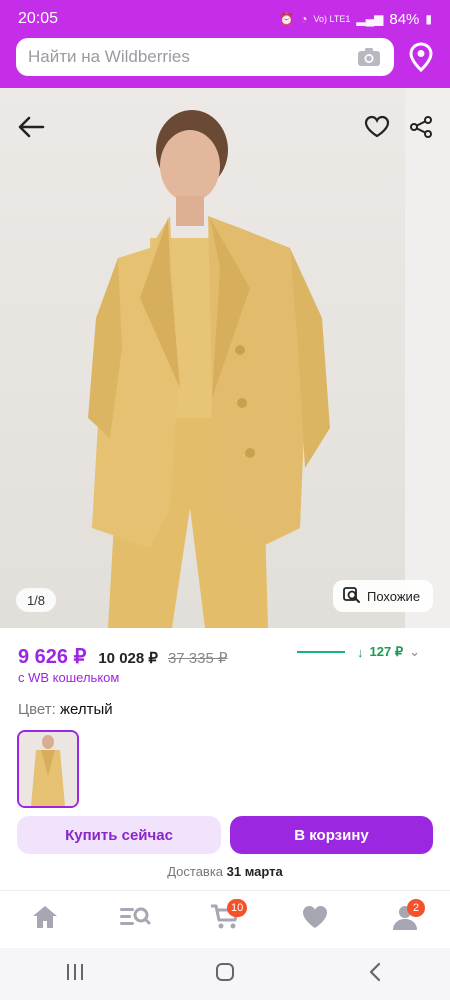 The image size is (450, 1000). What do you see at coordinates (52, 657) in the screenshot?
I see `current-price: 9 626 ₽` at bounding box center [52, 657].